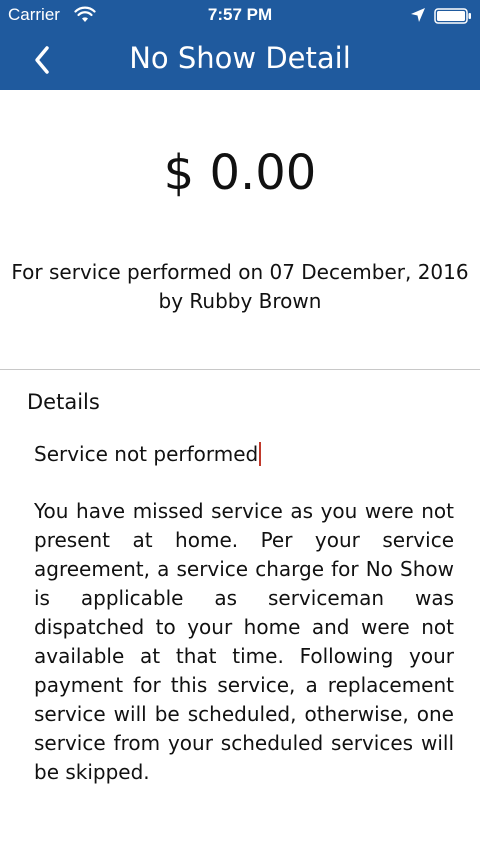 The image size is (480, 852). What do you see at coordinates (240, 173) in the screenshot?
I see `amount-value: $ 0.00` at bounding box center [240, 173].